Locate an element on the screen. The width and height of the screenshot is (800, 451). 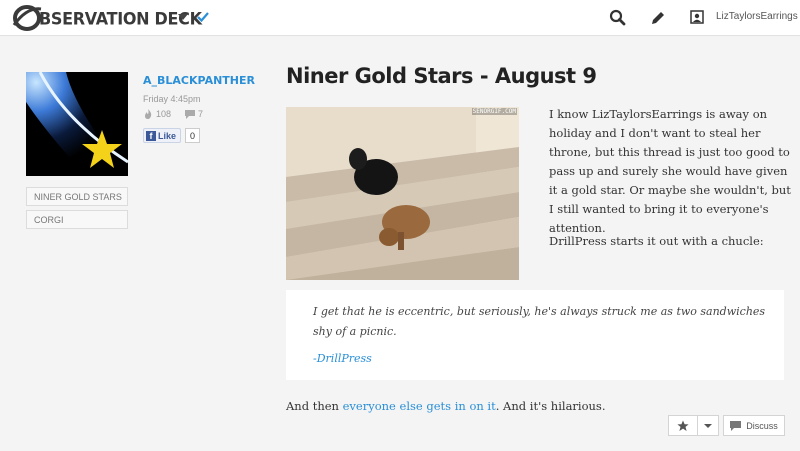
discuss-label: Discuss is located at coordinates (762, 425).